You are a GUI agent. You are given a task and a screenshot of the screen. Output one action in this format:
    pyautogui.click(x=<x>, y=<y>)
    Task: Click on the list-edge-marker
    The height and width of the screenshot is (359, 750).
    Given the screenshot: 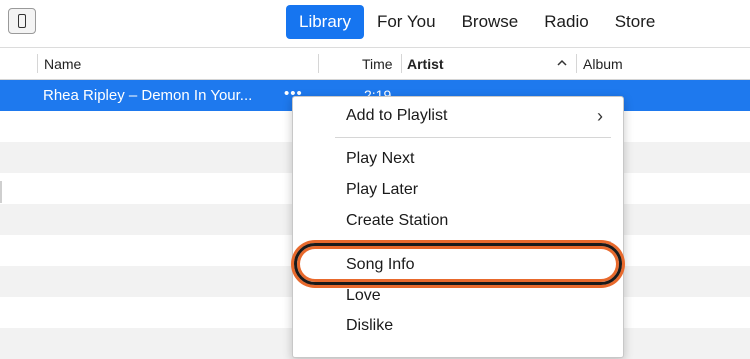 What is the action you would take?
    pyautogui.click(x=1, y=192)
    